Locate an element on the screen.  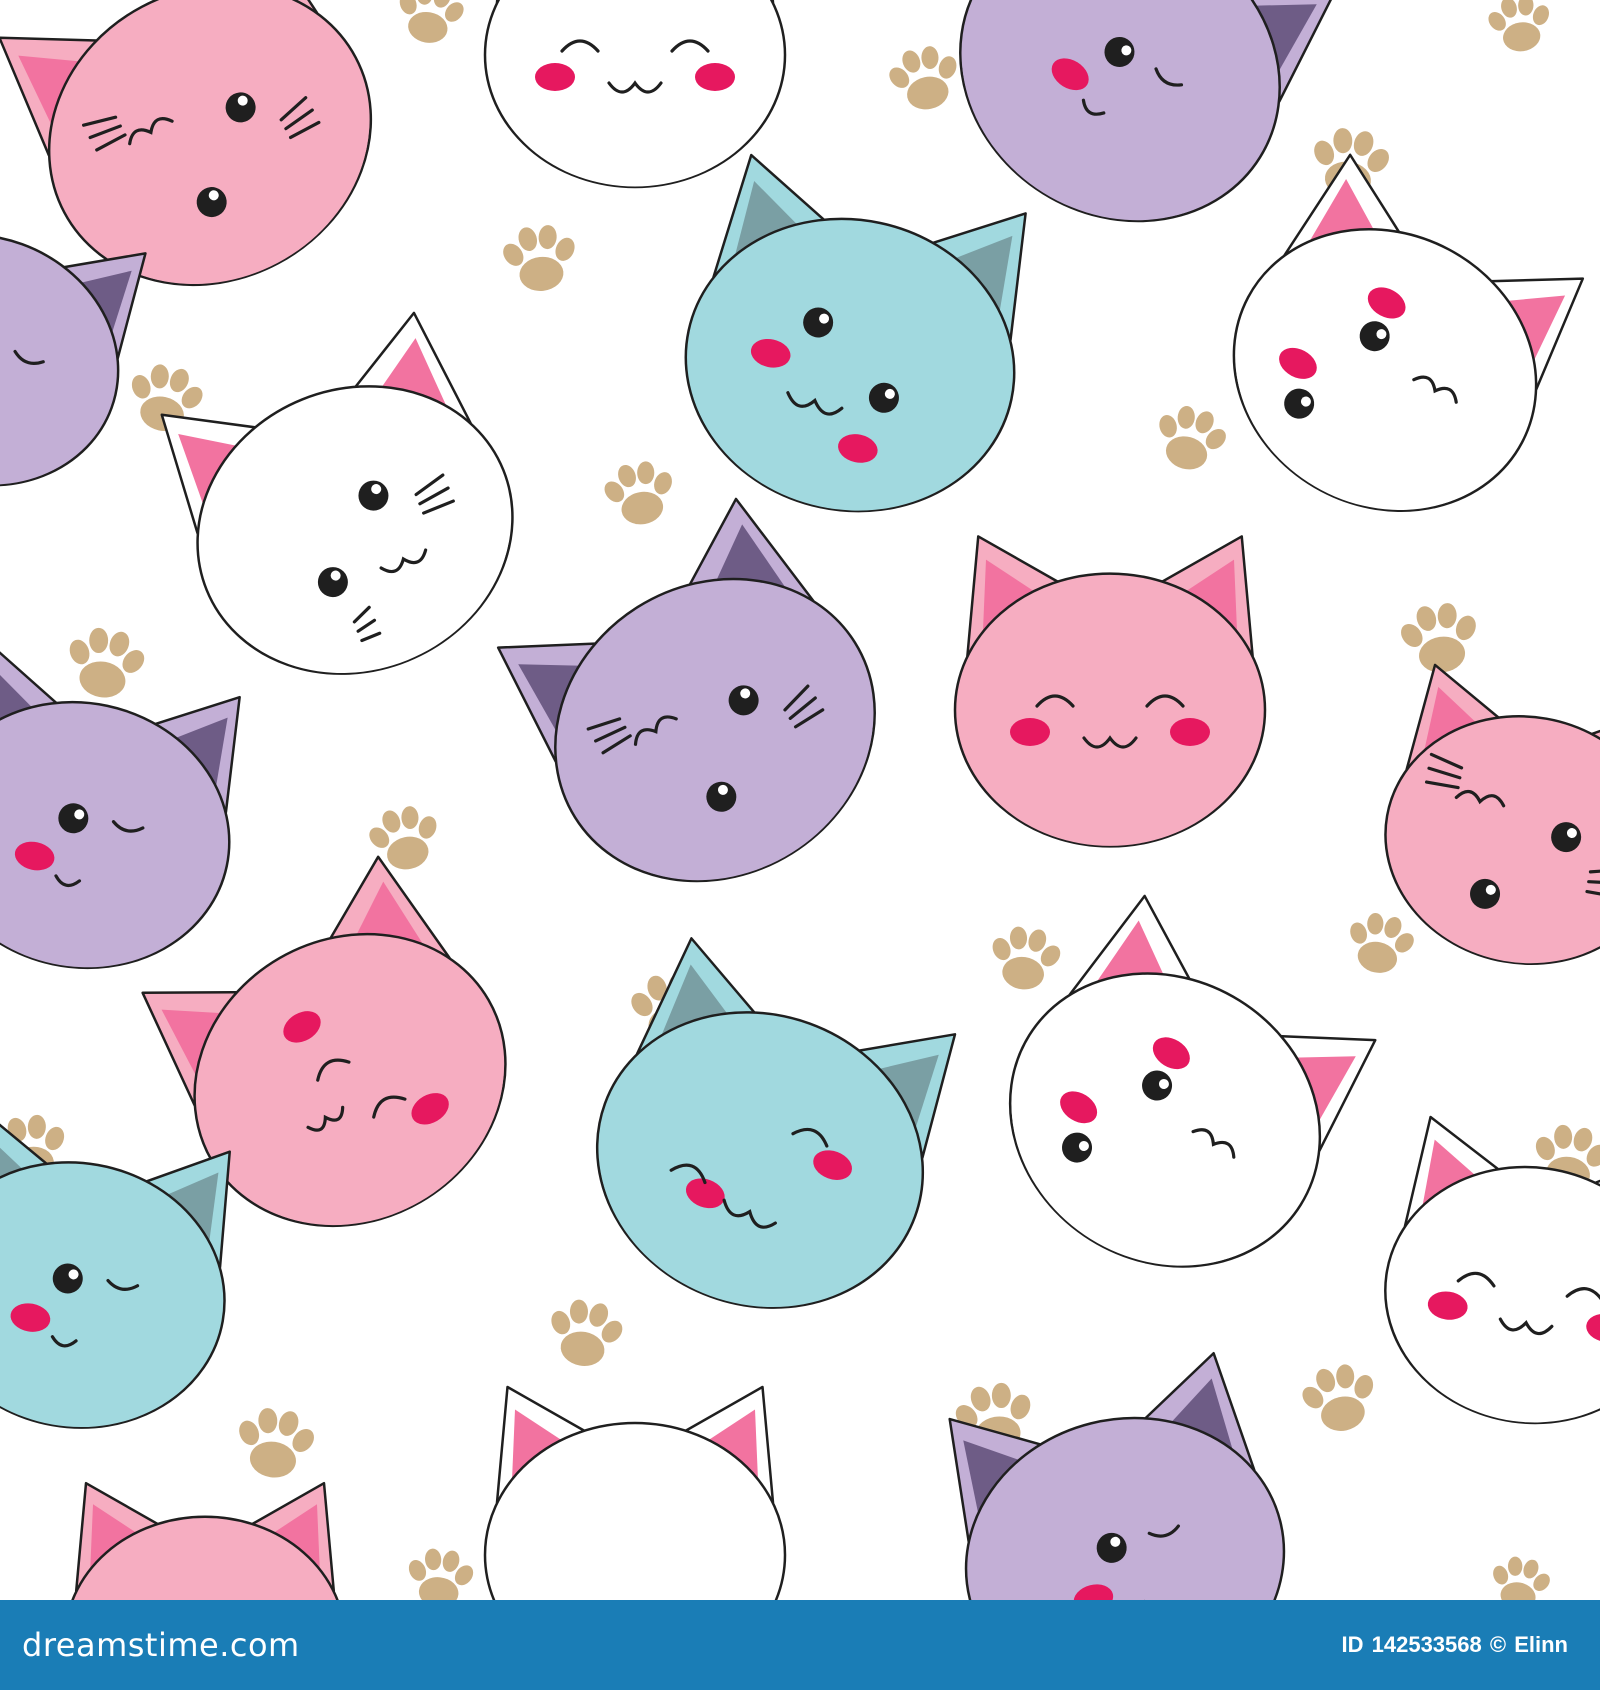
author-name: Elinn is located at coordinates (1541, 1644).